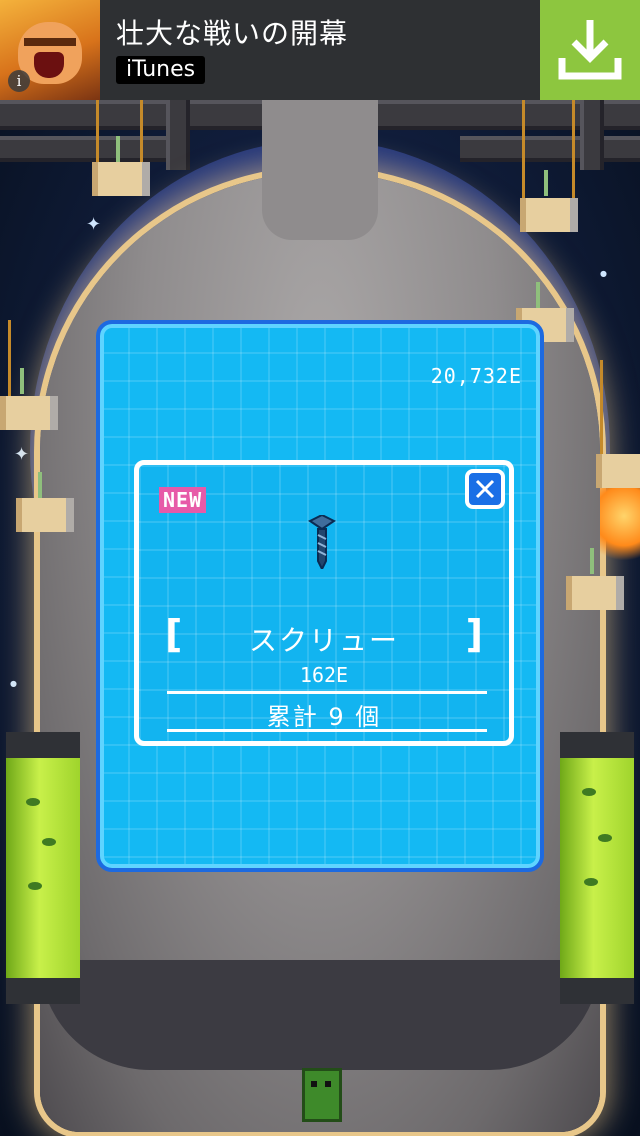  Describe the element at coordinates (592, 135) in the screenshot. I see `right-vertical-pipe` at that location.